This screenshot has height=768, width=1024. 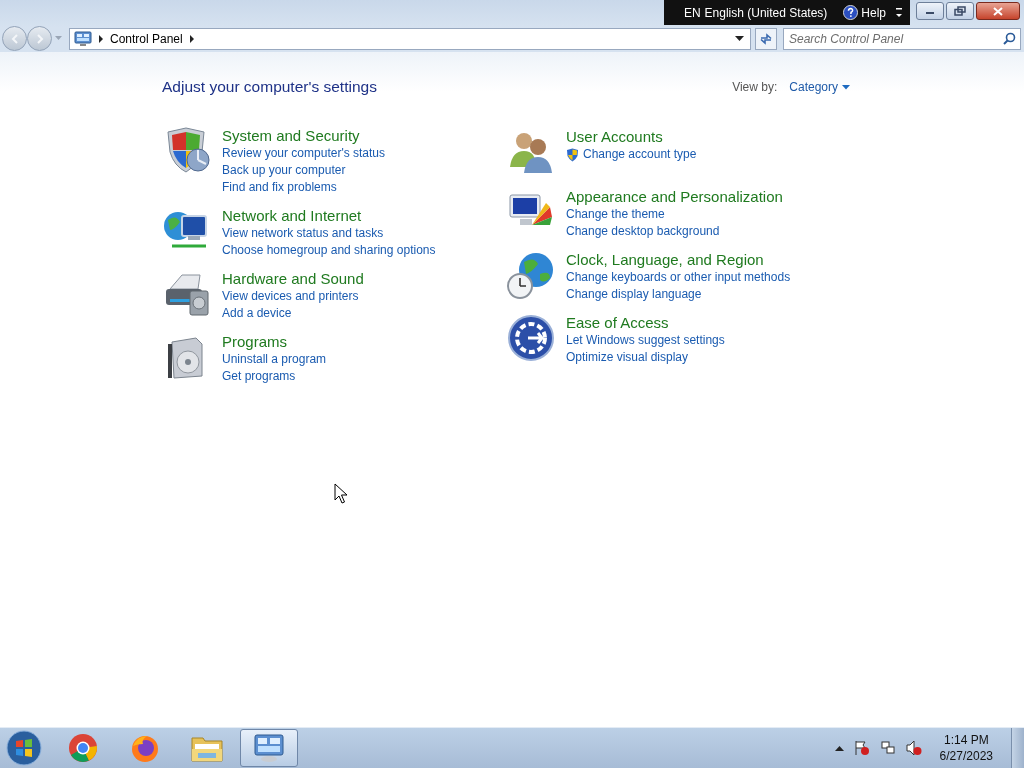 I want to click on category-link: Ease of Access, so click(x=645, y=322).